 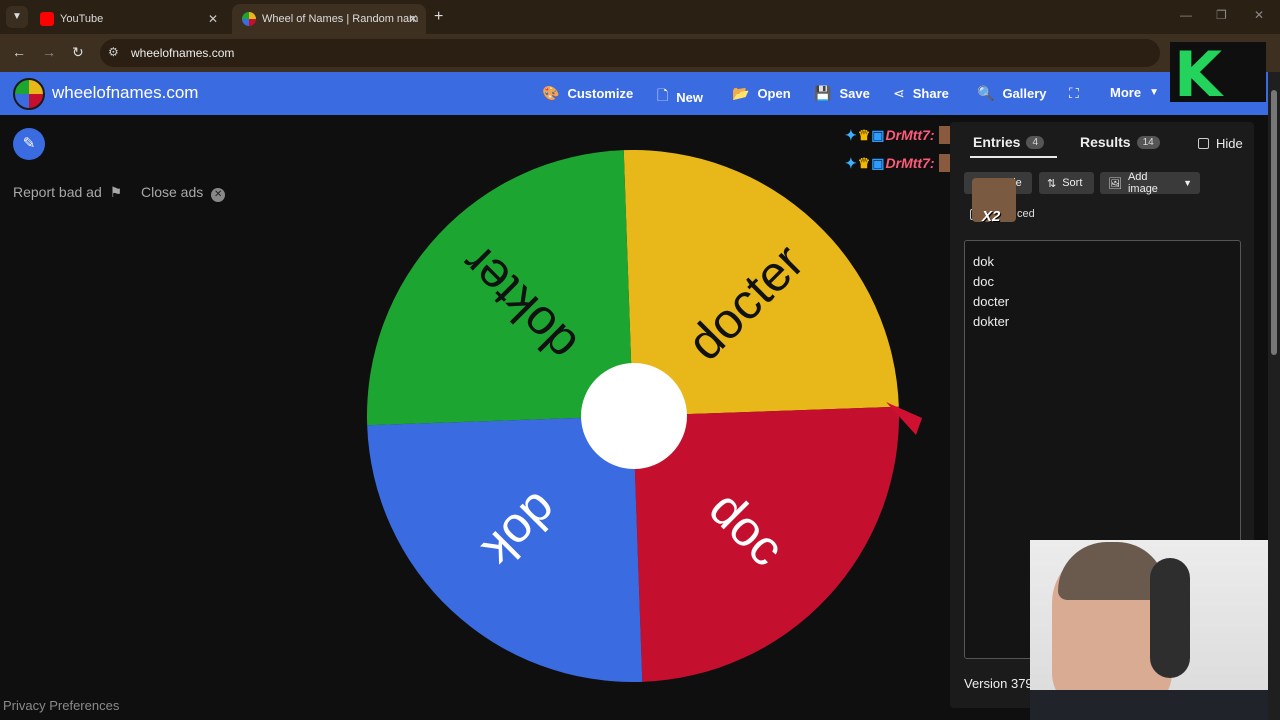 I want to click on save-button: 💾 Save, so click(x=842, y=93).